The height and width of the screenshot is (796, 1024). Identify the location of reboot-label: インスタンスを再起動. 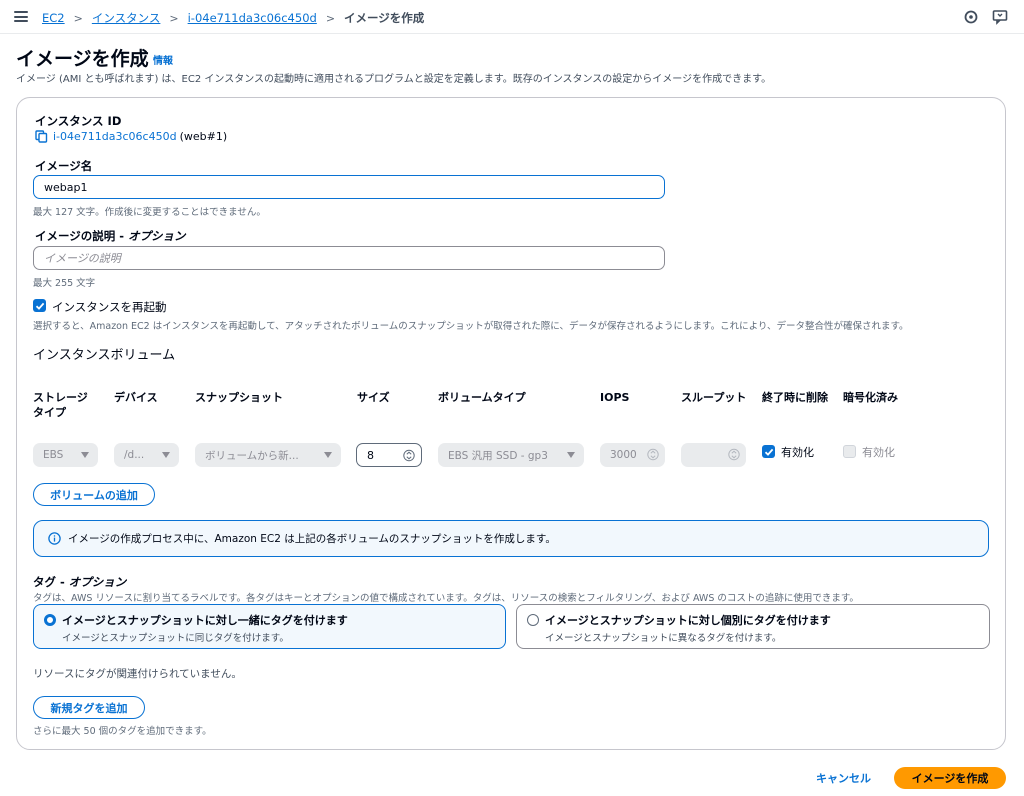
(109, 307).